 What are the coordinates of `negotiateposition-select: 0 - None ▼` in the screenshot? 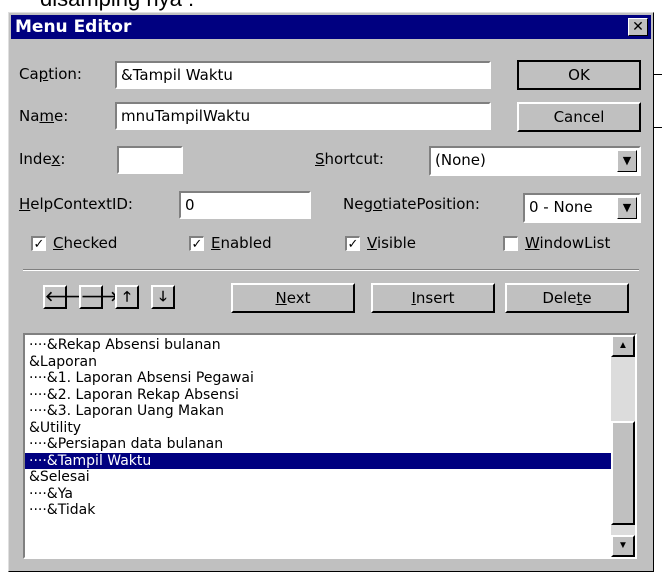 It's located at (582, 208).